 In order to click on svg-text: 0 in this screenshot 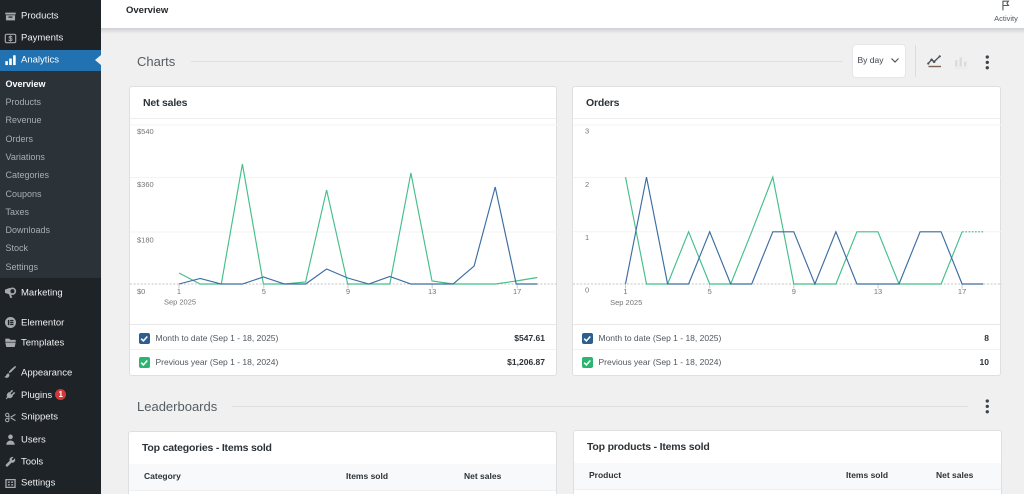, I will do `click(587, 290)`.